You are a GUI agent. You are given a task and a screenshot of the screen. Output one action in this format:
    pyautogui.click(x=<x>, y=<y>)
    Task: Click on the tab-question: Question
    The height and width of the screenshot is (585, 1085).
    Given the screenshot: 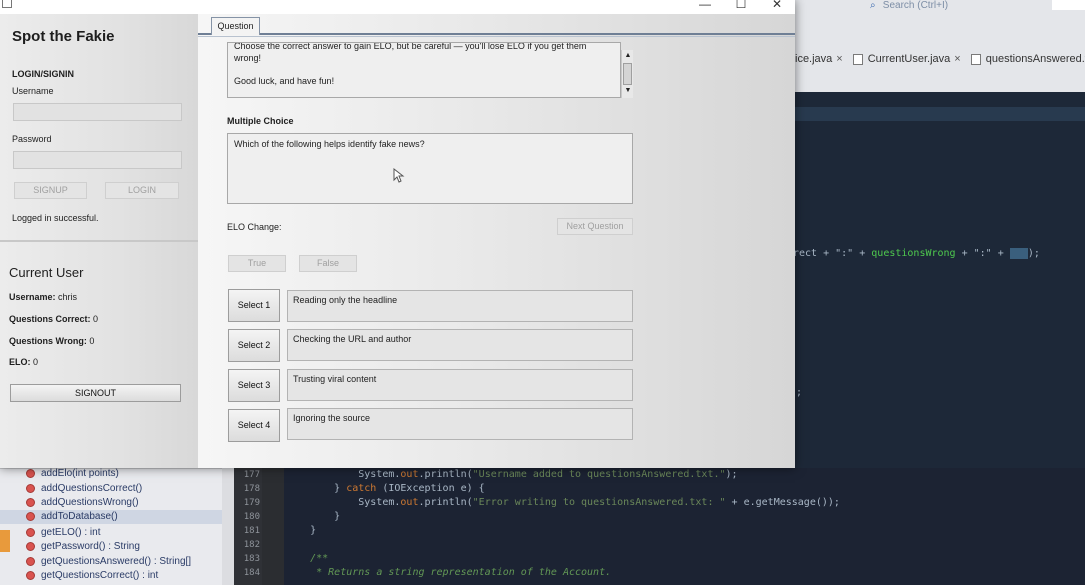 What is the action you would take?
    pyautogui.click(x=235, y=26)
    